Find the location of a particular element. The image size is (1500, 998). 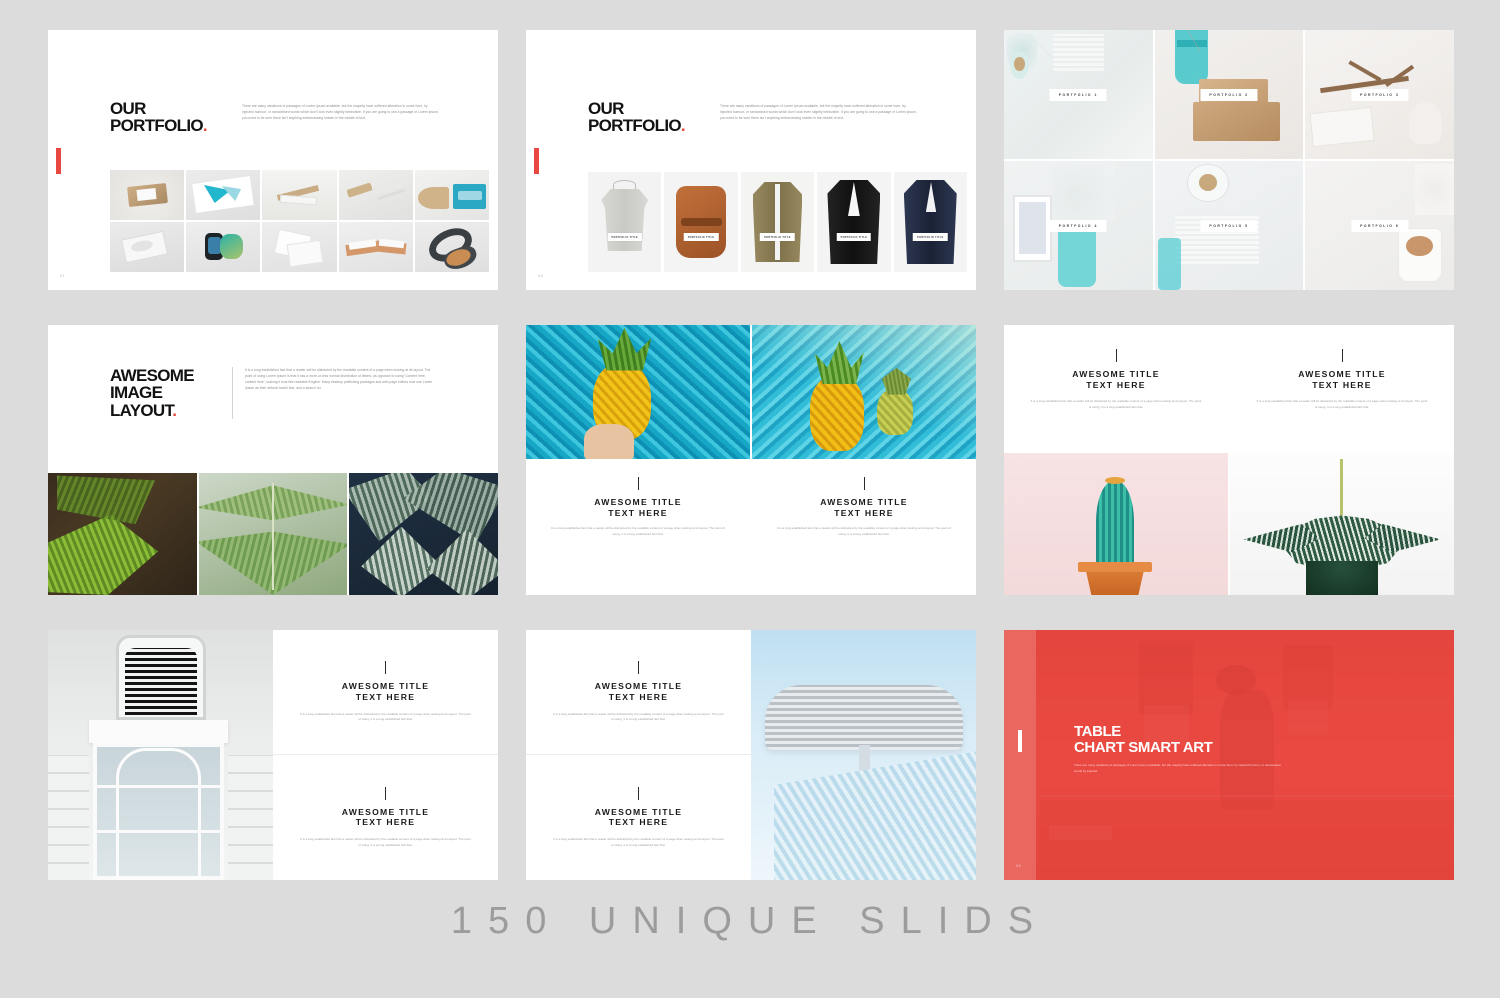

thumbnail-navy-suit: PORTFOLIO TITLE is located at coordinates (930, 222).